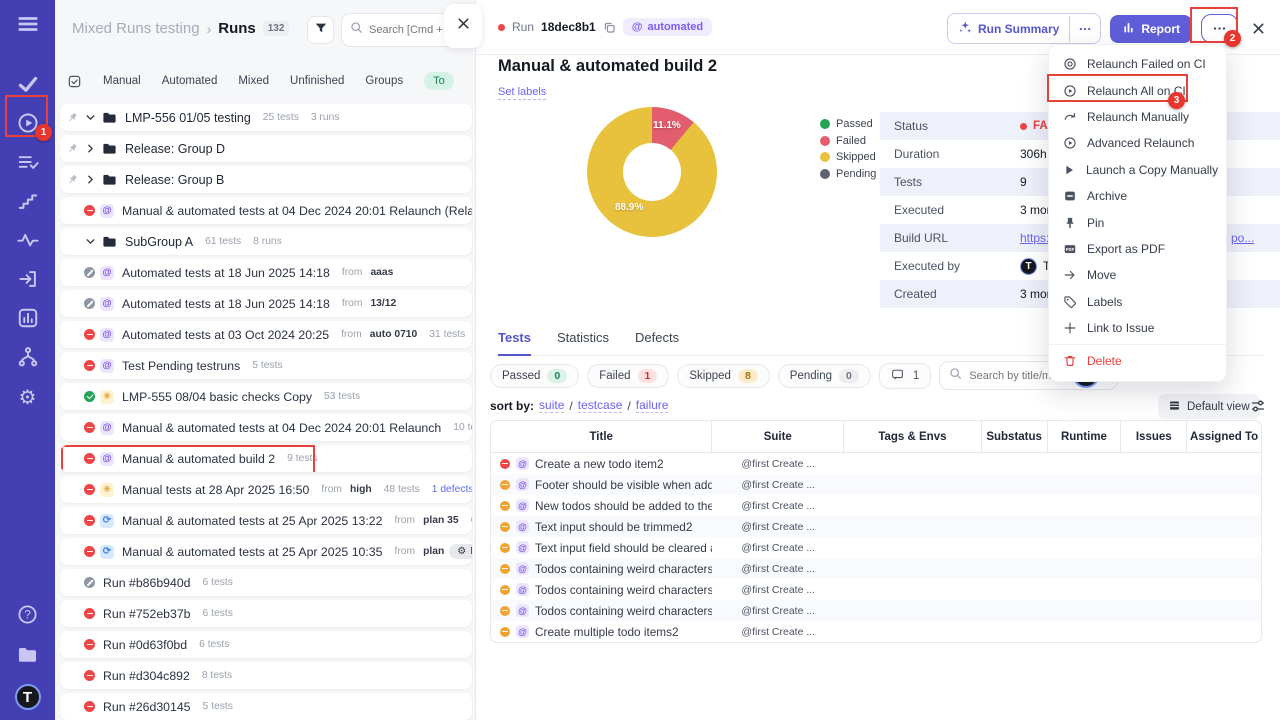 The image size is (1280, 720). I want to click on runs-search-input, so click(411, 30).